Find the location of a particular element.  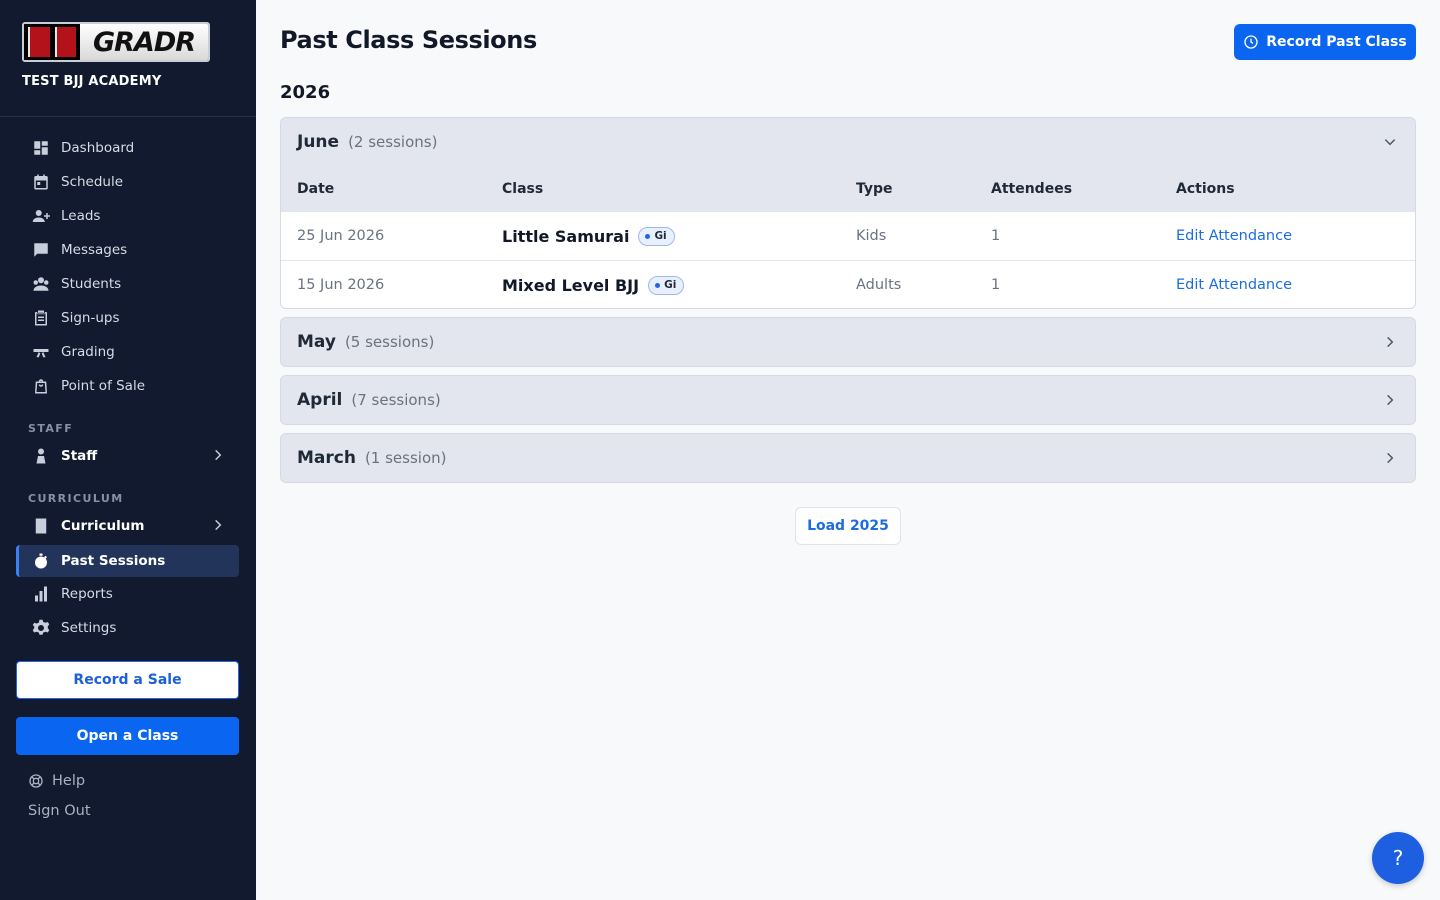

session-count: (7 sessions) is located at coordinates (396, 400).